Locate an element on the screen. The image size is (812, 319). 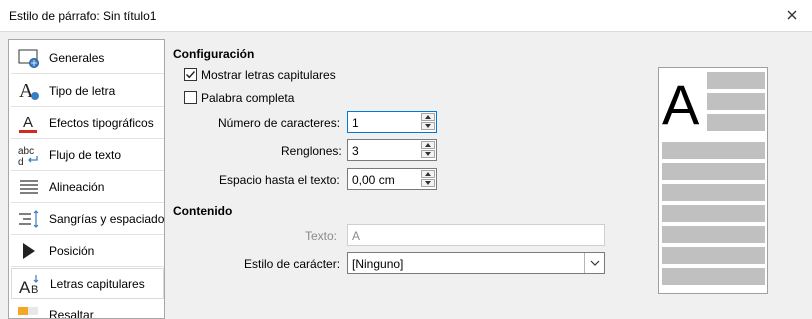
sidebar-item-label: Letras capitulares is located at coordinates (97, 284).